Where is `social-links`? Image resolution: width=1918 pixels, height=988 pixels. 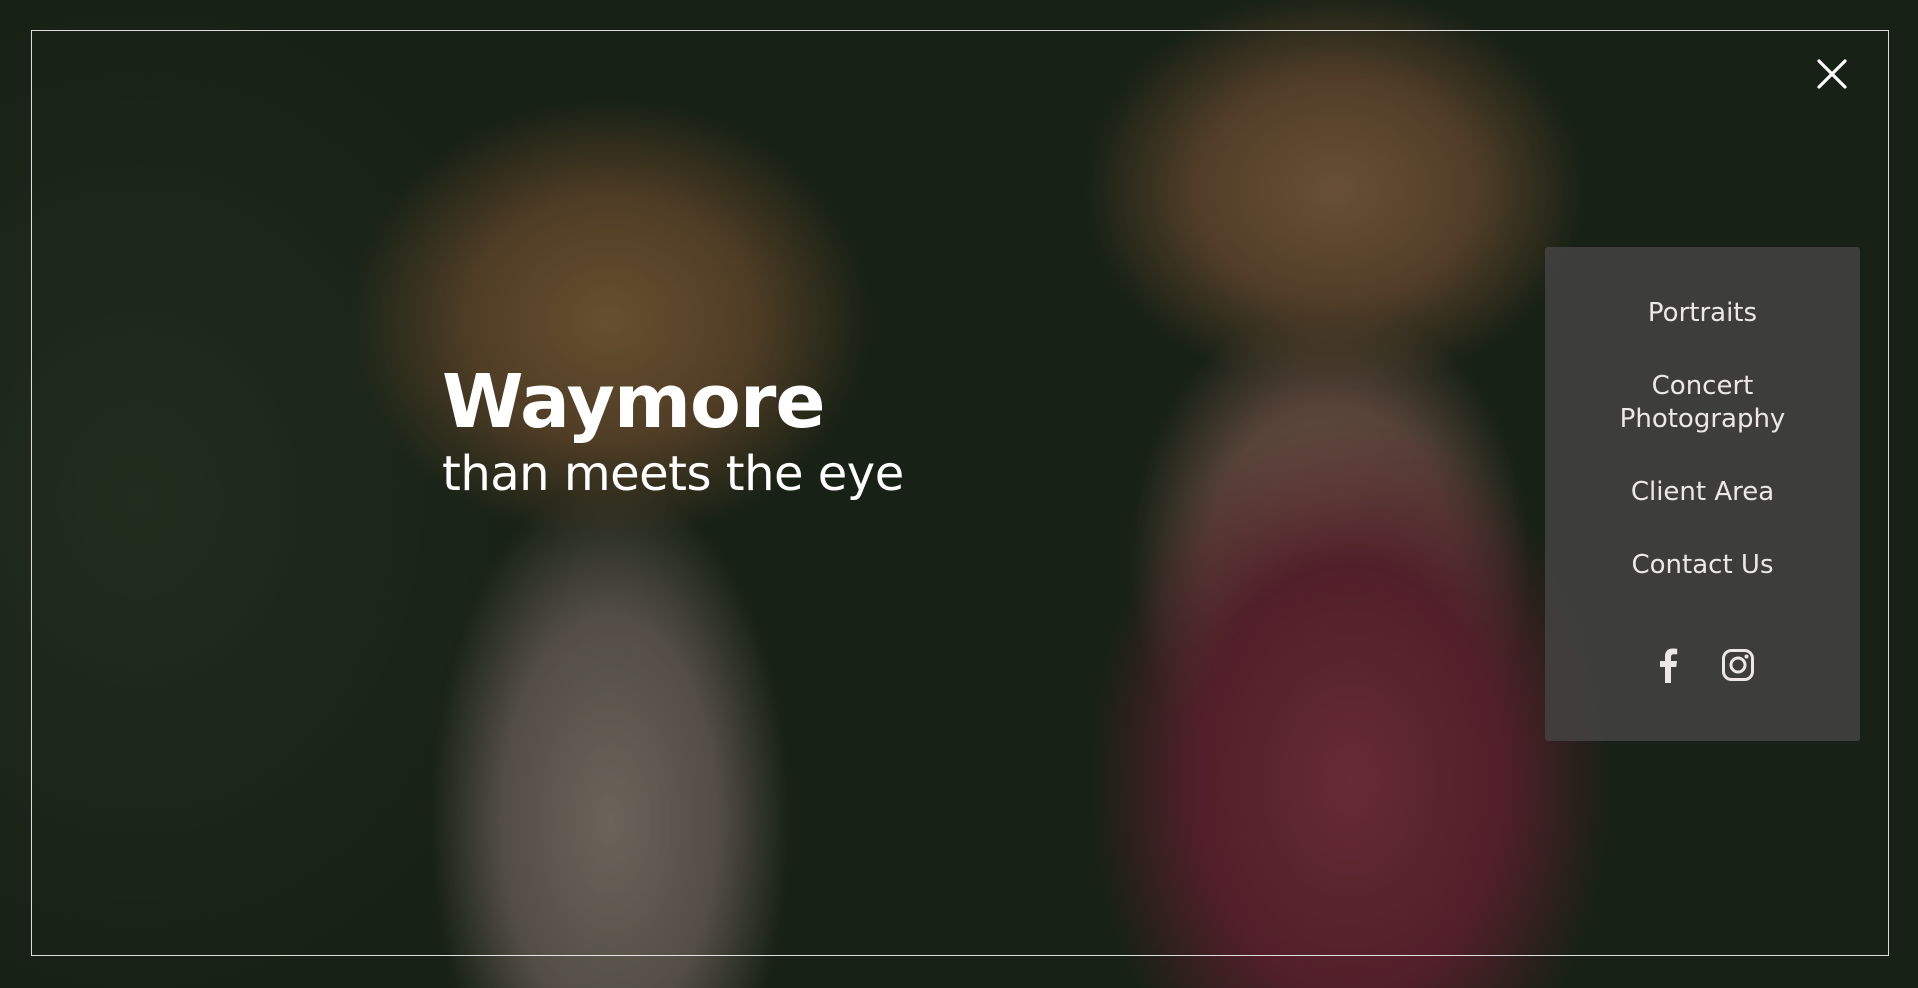
social-links is located at coordinates (1702, 665).